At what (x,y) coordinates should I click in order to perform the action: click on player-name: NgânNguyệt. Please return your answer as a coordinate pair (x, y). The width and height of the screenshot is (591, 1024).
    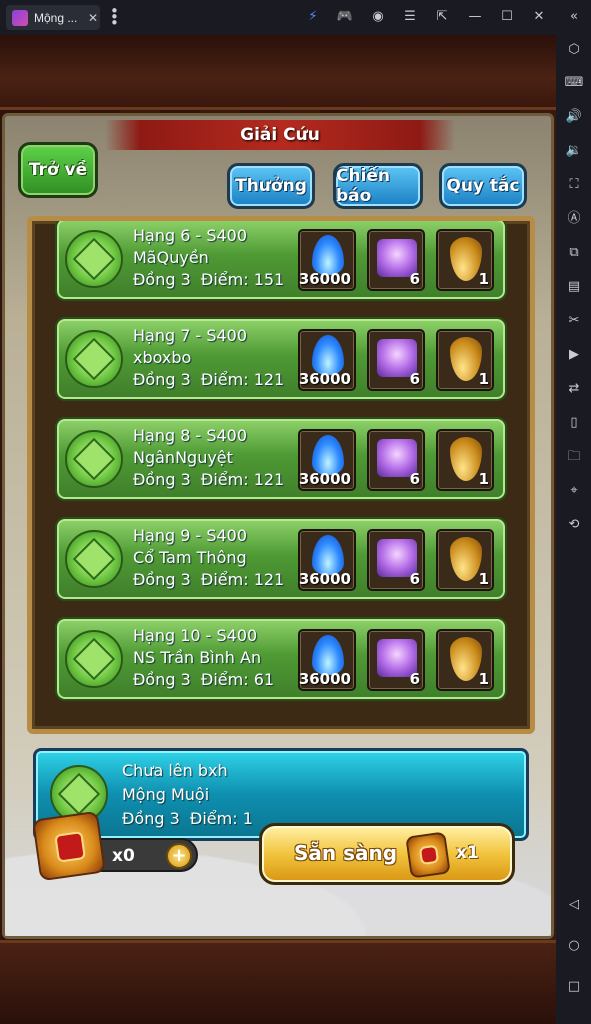
    Looking at the image, I should click on (183, 457).